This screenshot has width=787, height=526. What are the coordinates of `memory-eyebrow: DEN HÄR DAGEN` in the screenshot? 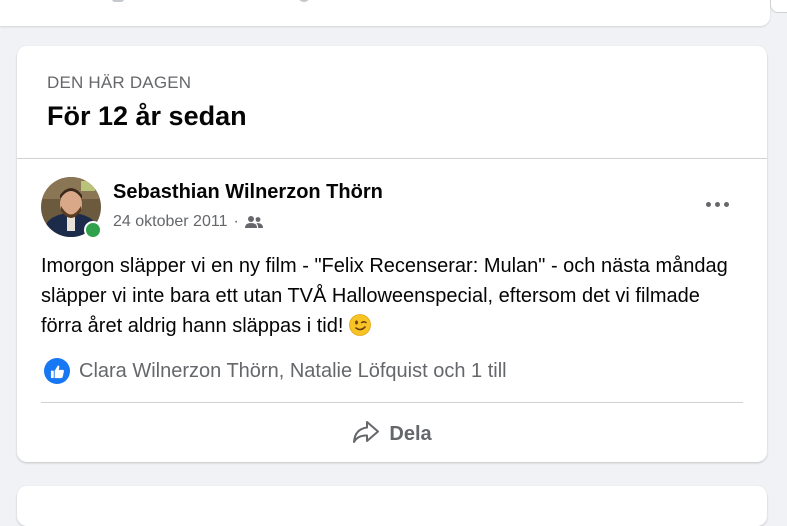 It's located at (119, 82).